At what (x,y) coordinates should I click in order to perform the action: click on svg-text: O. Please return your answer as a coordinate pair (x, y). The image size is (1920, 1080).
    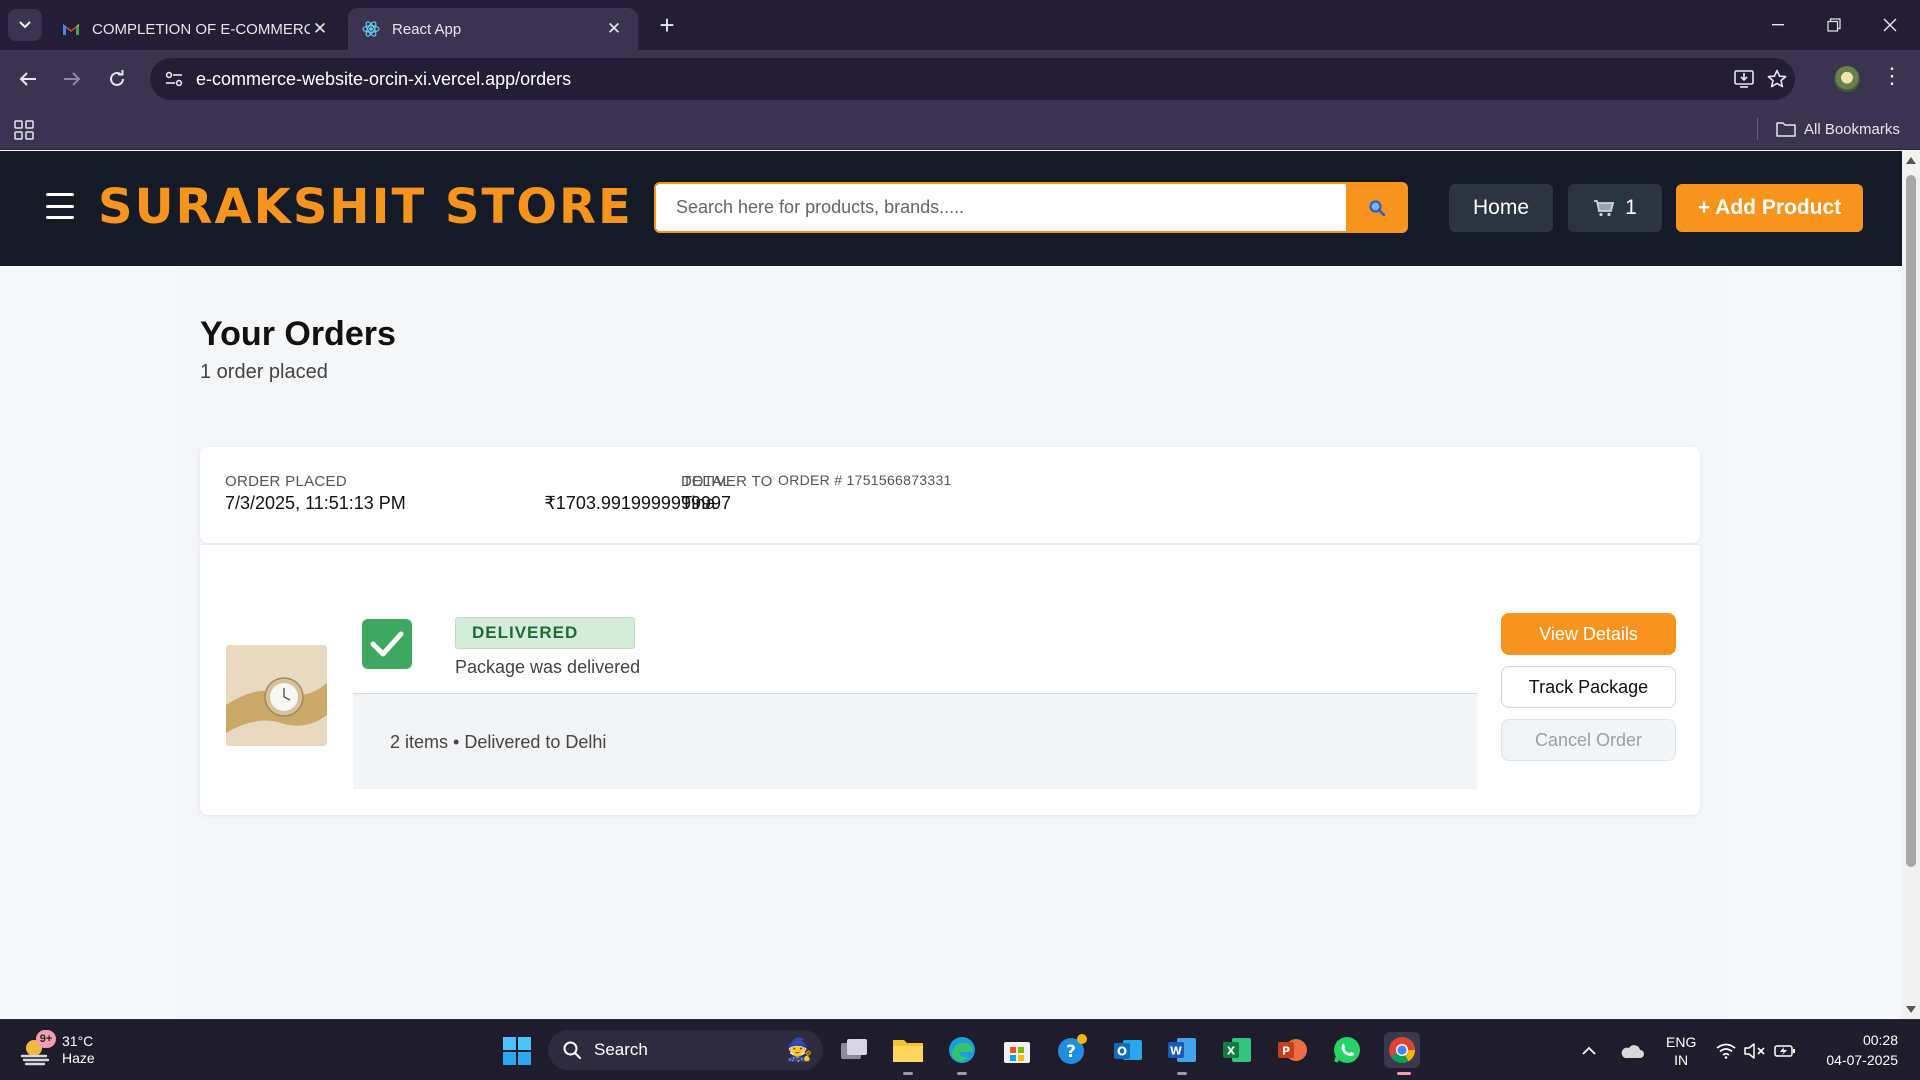
    Looking at the image, I should click on (1122, 1052).